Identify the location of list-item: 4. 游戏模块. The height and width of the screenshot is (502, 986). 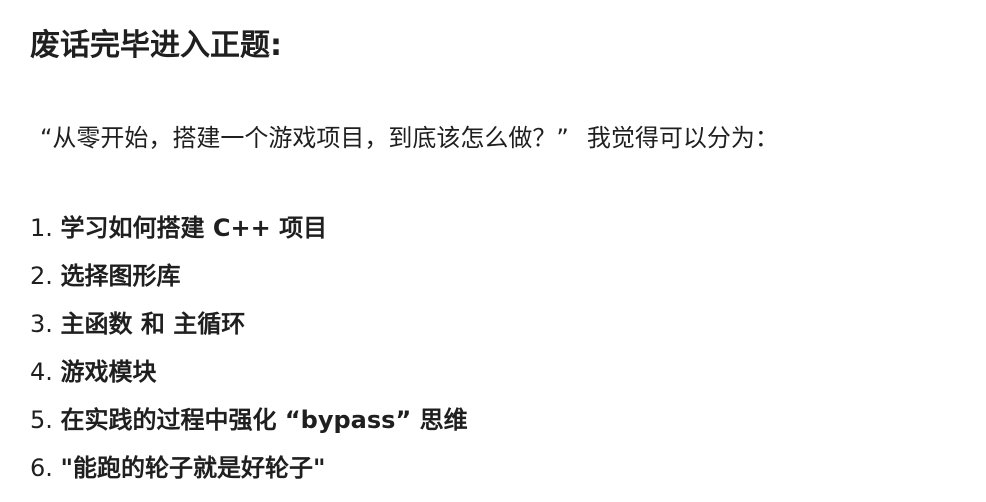
(249, 376).